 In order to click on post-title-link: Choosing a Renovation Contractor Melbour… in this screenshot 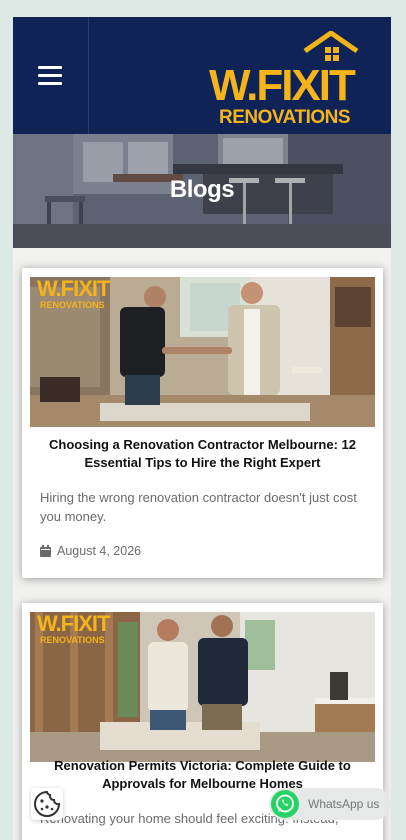, I will do `click(202, 454)`.